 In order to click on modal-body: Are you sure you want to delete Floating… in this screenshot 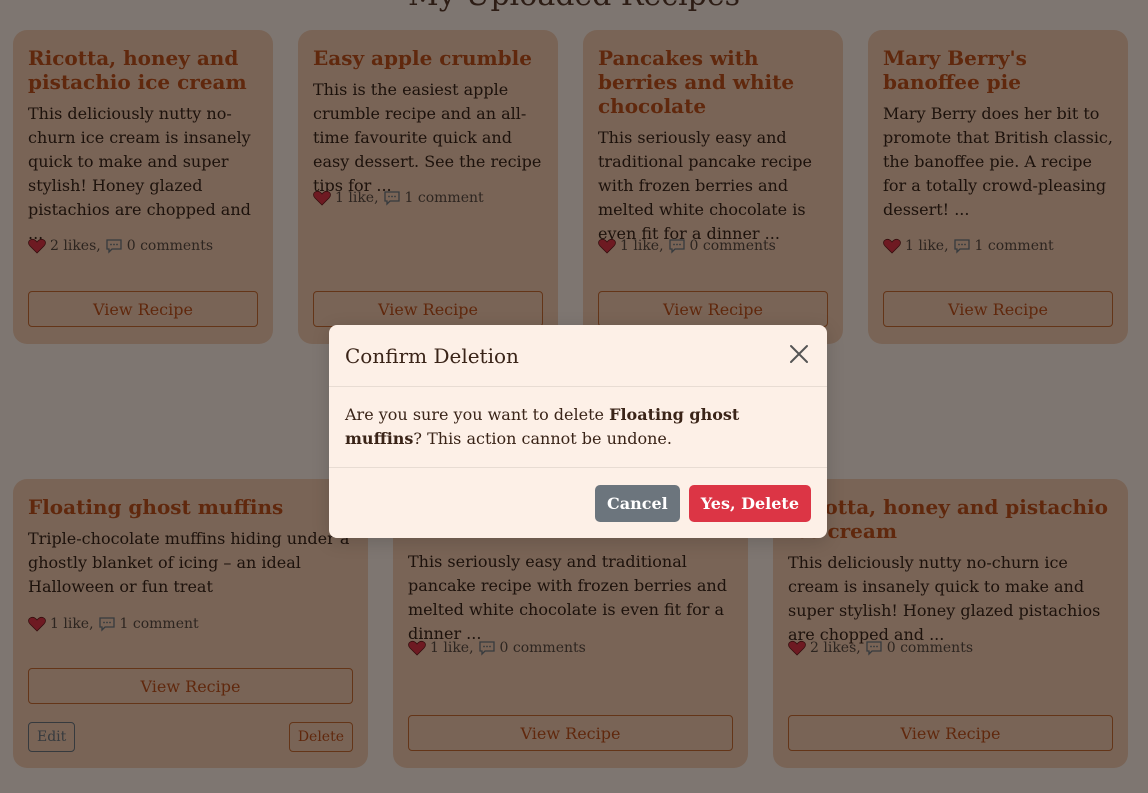, I will do `click(578, 427)`.